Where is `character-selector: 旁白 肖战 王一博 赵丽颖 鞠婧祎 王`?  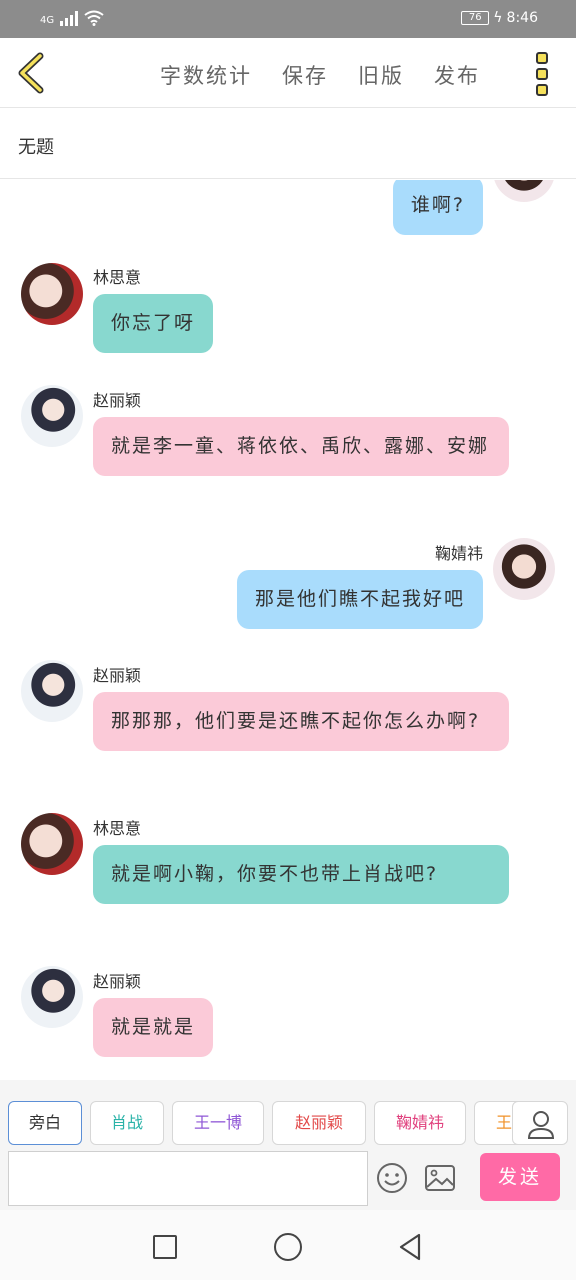 character-selector: 旁白 肖战 王一博 赵丽颖 鞠婧祎 王 is located at coordinates (288, 1124).